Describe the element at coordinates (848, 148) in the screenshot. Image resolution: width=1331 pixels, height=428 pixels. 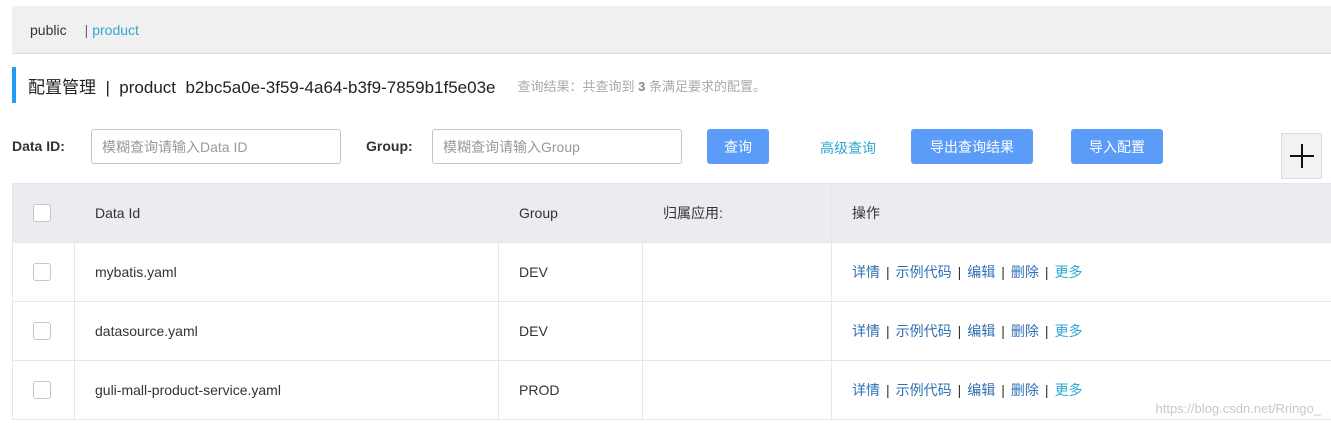
I see `advanced-query-link: 高级查询` at that location.